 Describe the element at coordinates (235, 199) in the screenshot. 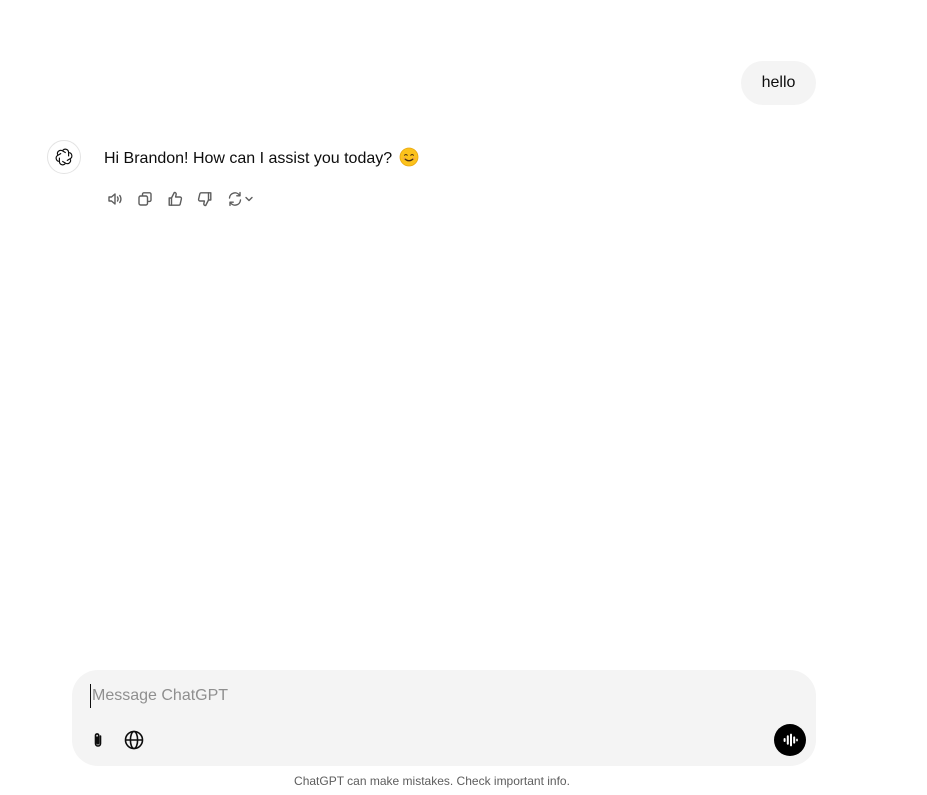

I see `refresh-icon` at that location.